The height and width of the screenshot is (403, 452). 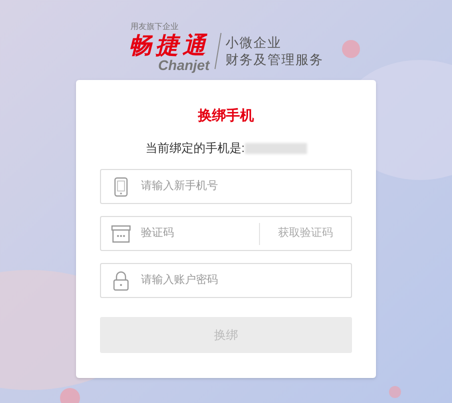 I want to click on input-frame: 请输入账户密码, so click(x=226, y=280).